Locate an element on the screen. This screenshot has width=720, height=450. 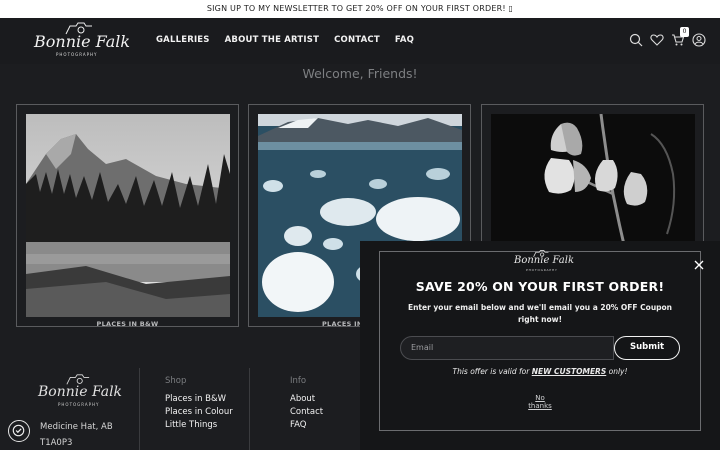
address-line-2: T1A0P3 is located at coordinates (56, 443).